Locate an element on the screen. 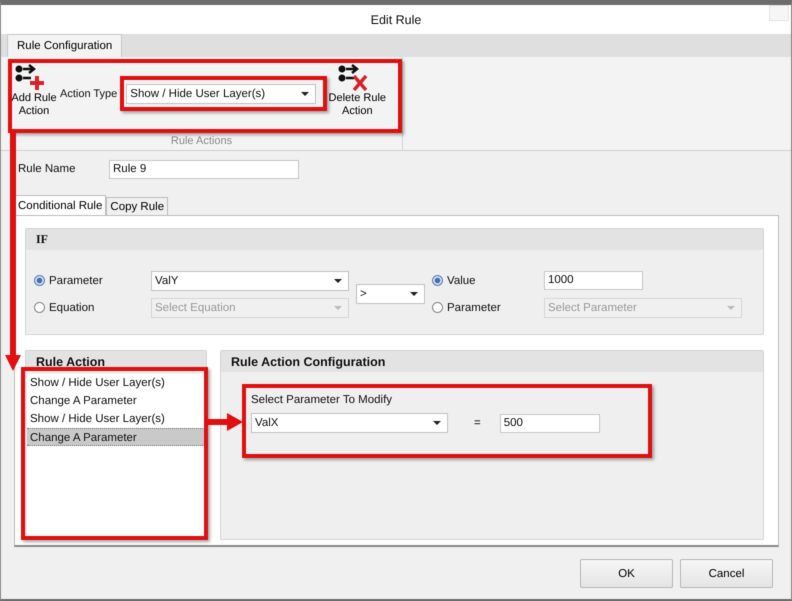 Image resolution: width=792 pixels, height=601 pixels. equals-sign: = is located at coordinates (477, 423).